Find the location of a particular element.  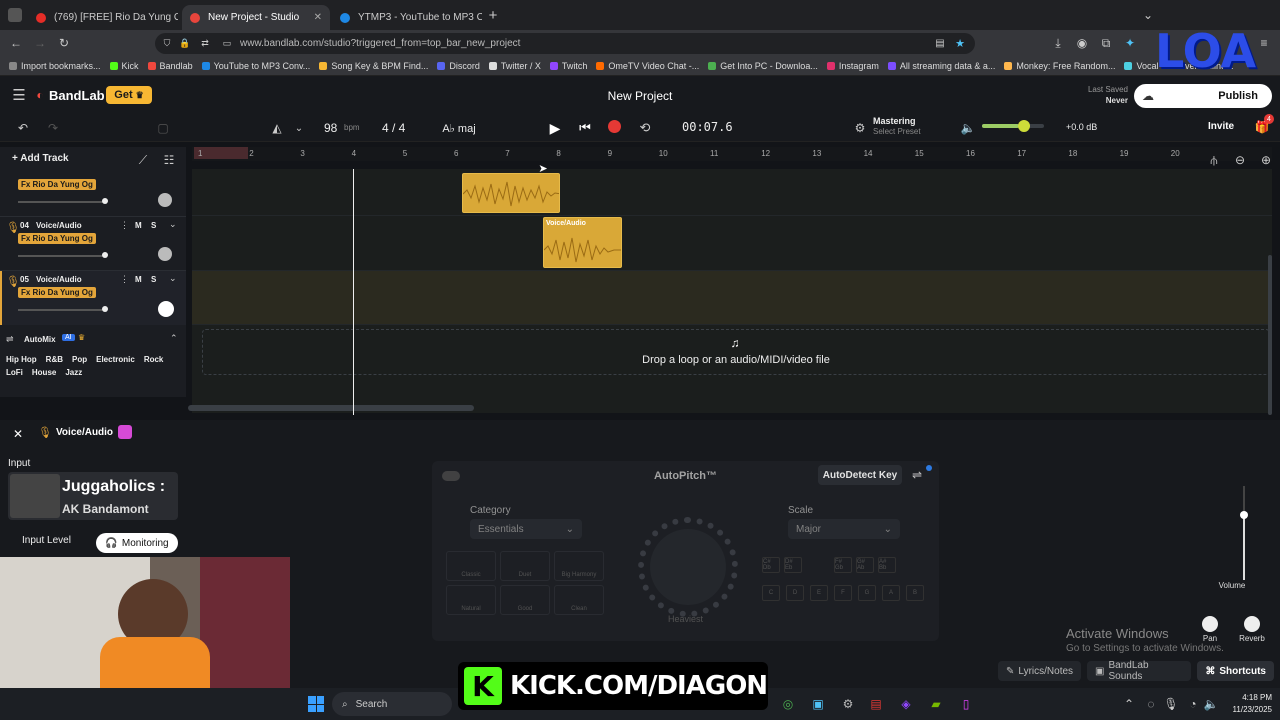

lyrics-notes-button: ✎ Lyrics/Notes is located at coordinates (1040, 671).